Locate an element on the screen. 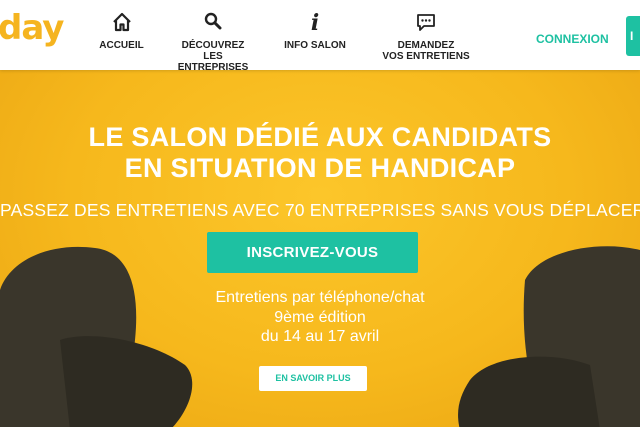 Image resolution: width=640 pixels, height=427 pixels. nav-label: LES ENTREPRISES is located at coordinates (213, 62).